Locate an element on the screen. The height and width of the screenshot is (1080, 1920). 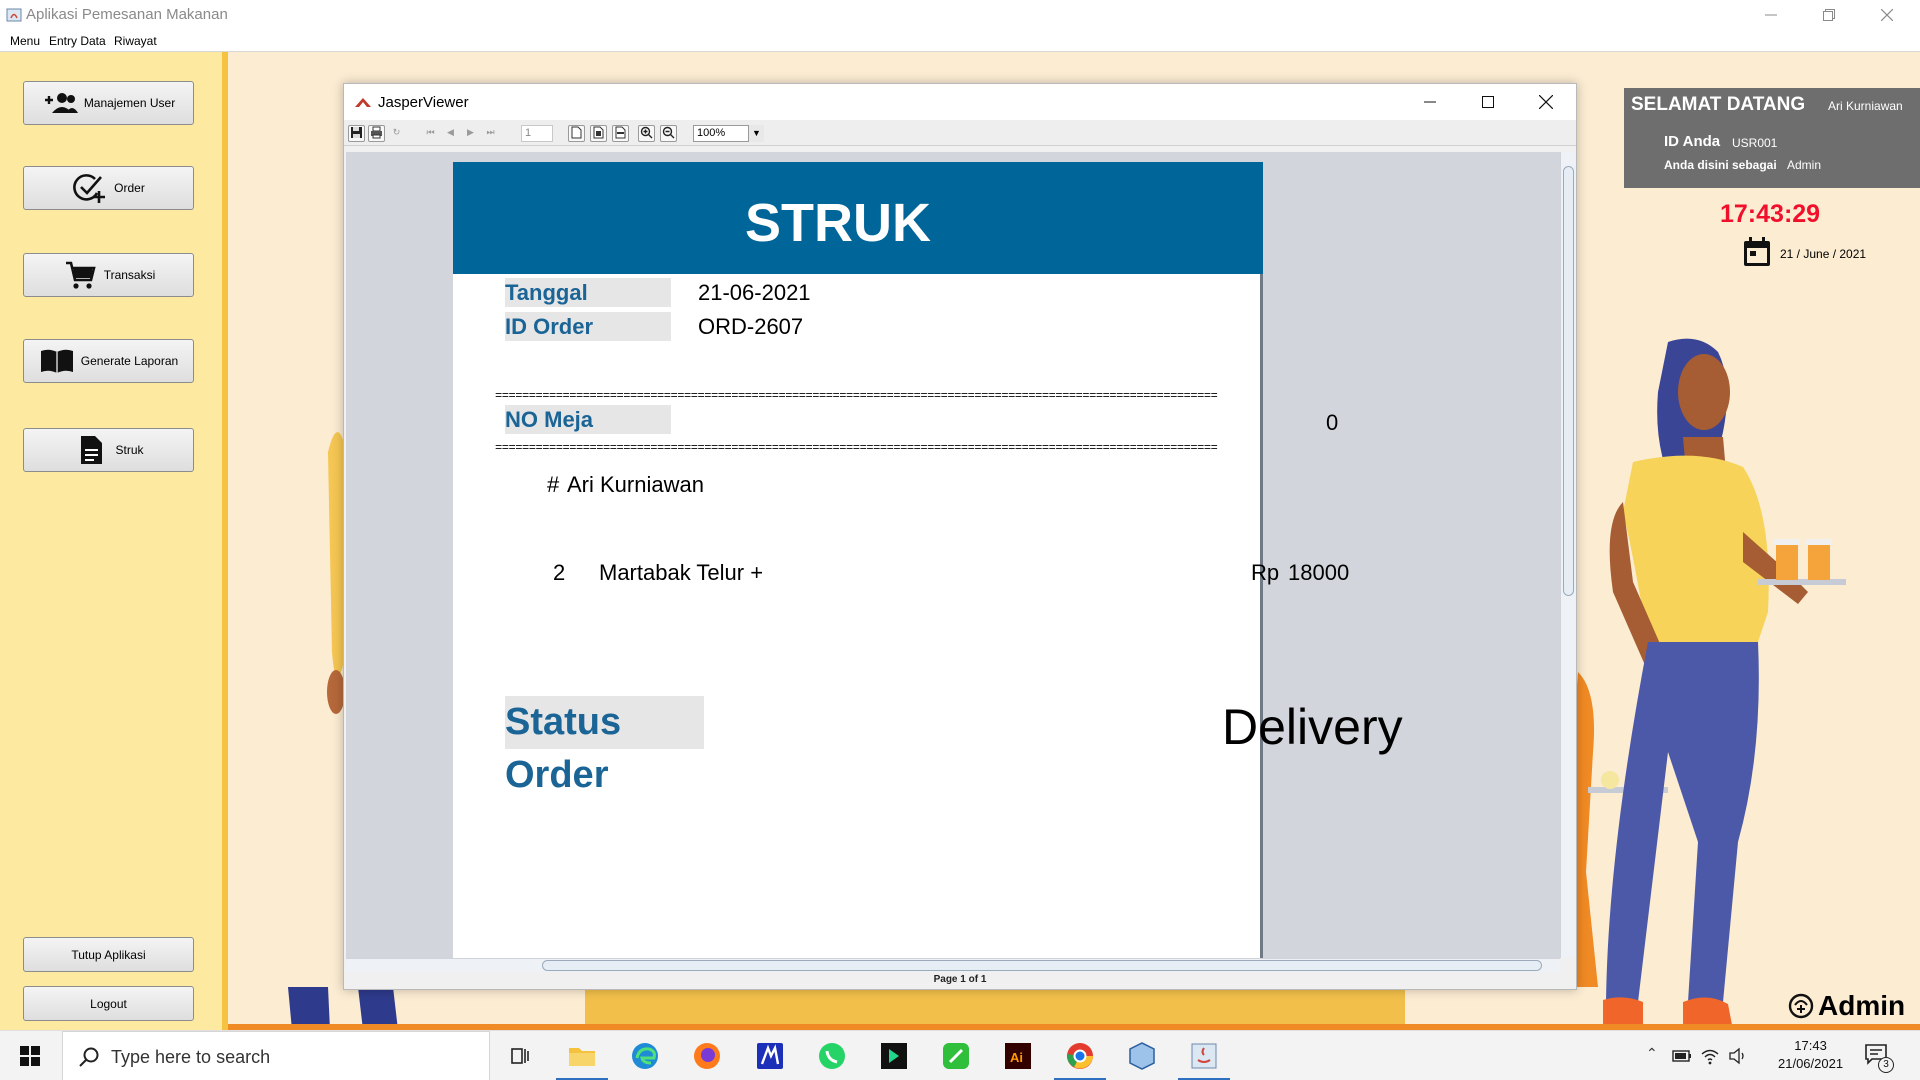
chevron-up-icon: ⌃ is located at coordinates (1652, 1053).